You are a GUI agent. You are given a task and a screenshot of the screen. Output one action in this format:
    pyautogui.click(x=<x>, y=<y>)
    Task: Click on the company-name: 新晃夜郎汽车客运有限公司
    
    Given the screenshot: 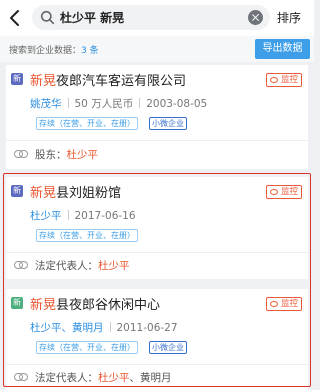 What is the action you would take?
    pyautogui.click(x=108, y=79)
    